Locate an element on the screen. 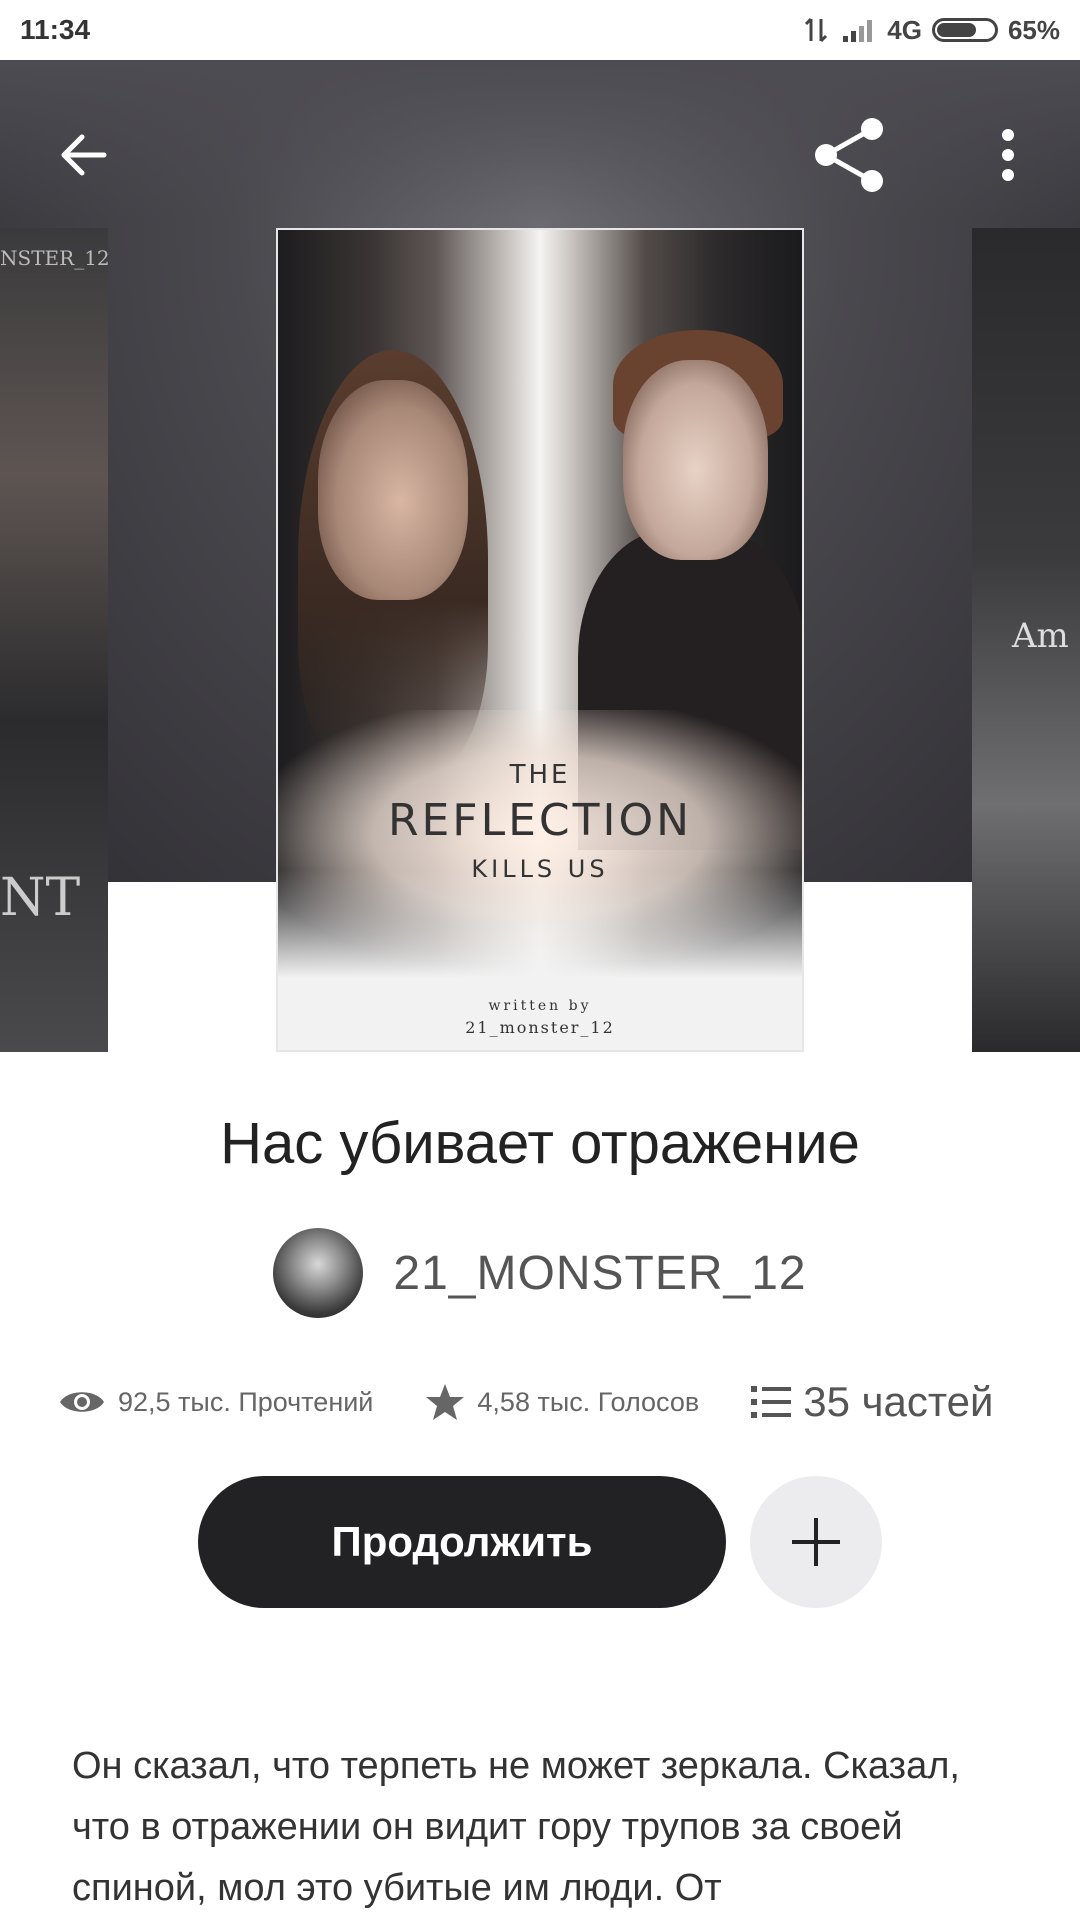  share-button is located at coordinates (850, 155).